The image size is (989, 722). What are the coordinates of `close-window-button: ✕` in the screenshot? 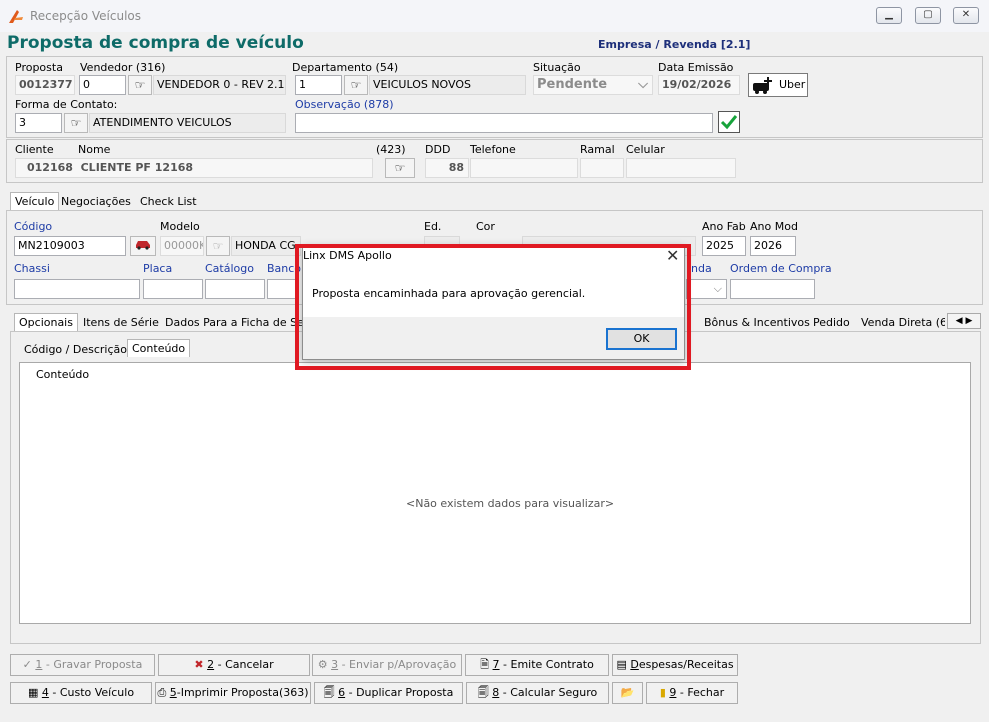 It's located at (966, 15).